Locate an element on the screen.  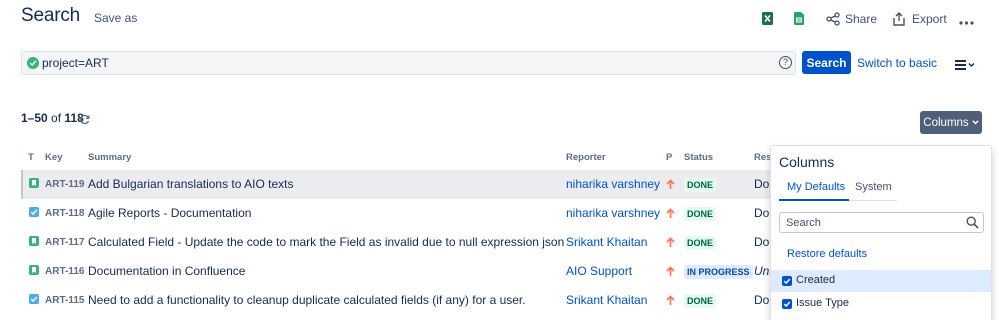
view-menu-button is located at coordinates (965, 66).